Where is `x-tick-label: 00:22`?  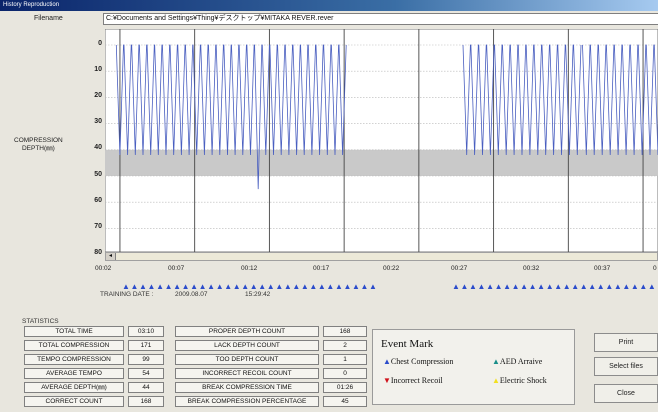
x-tick-label: 00:22 is located at coordinates (391, 268).